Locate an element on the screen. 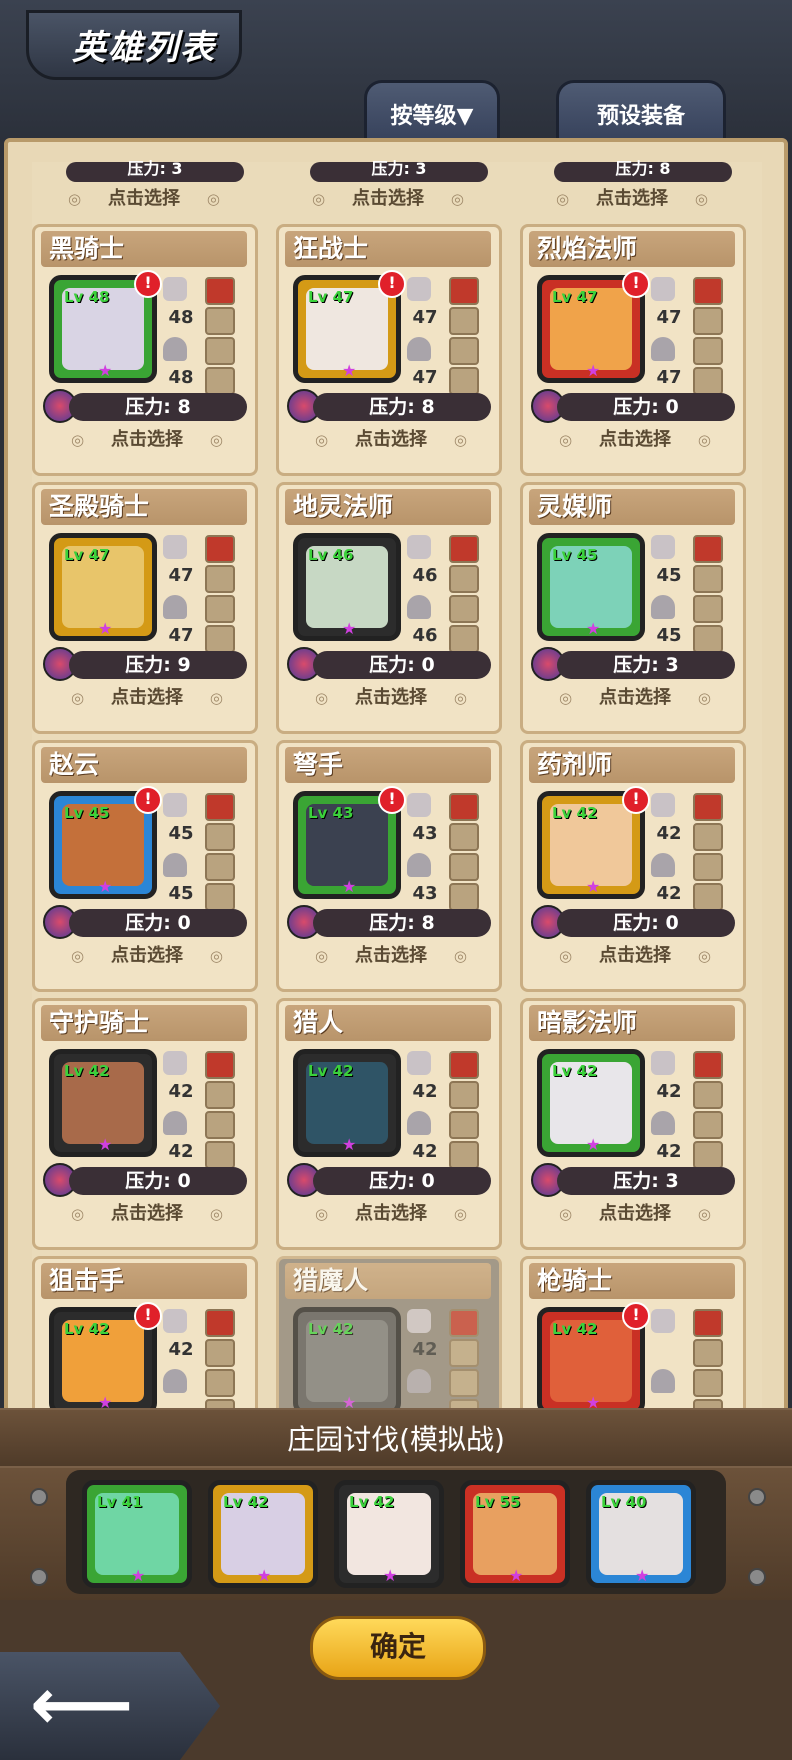 The height and width of the screenshot is (1760, 792). preset-equipment-tab: 预设装备 is located at coordinates (641, 112).